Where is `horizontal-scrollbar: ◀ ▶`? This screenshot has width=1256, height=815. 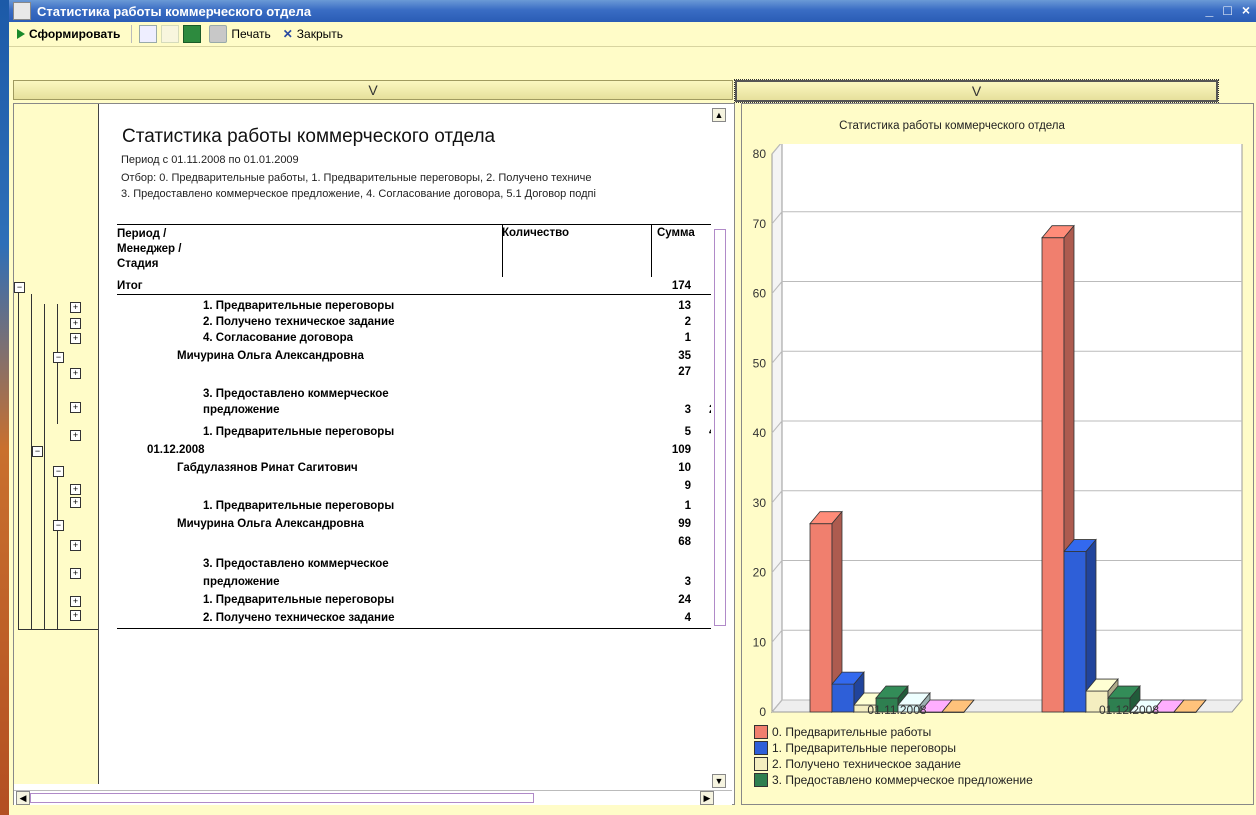 horizontal-scrollbar: ◀ ▶ is located at coordinates (373, 797).